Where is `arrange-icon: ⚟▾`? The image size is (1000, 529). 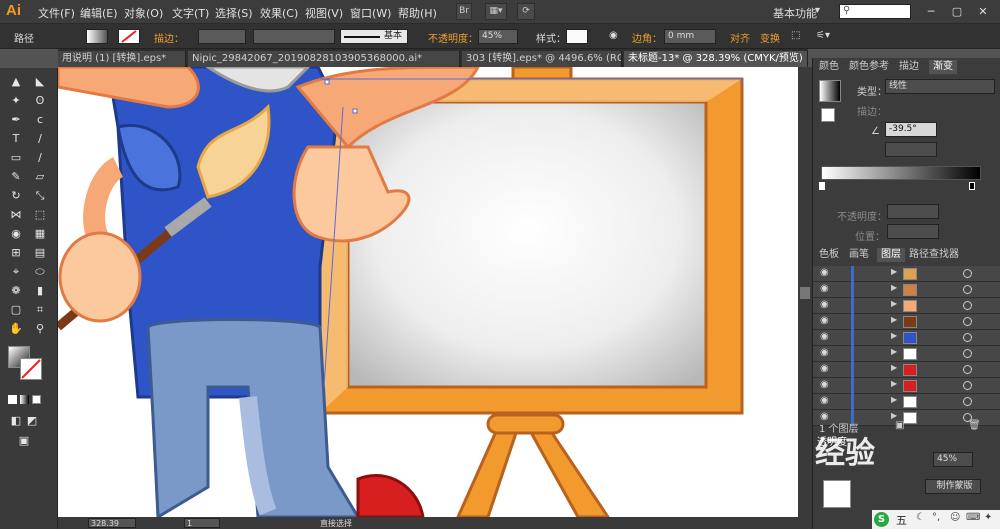
arrange-icon: ⚟▾ is located at coordinates (823, 35).